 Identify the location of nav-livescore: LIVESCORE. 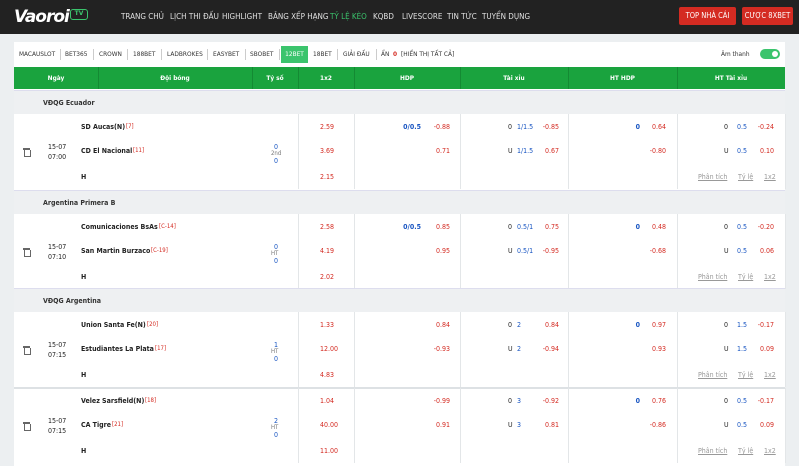
(422, 17).